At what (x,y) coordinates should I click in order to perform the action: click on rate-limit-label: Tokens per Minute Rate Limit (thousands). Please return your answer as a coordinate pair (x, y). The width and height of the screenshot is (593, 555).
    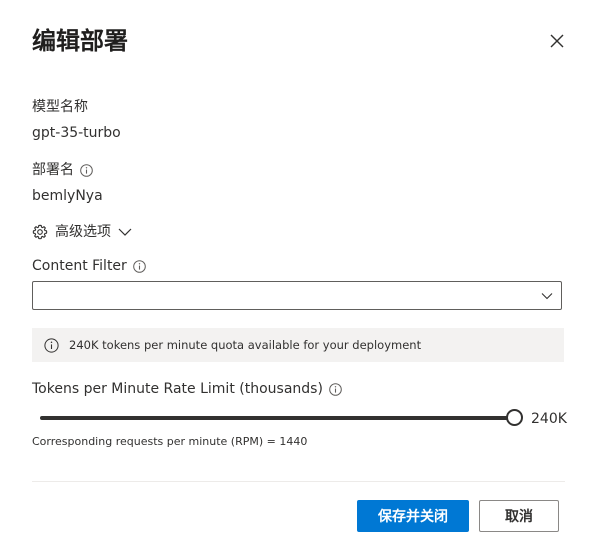
    Looking at the image, I should click on (187, 389).